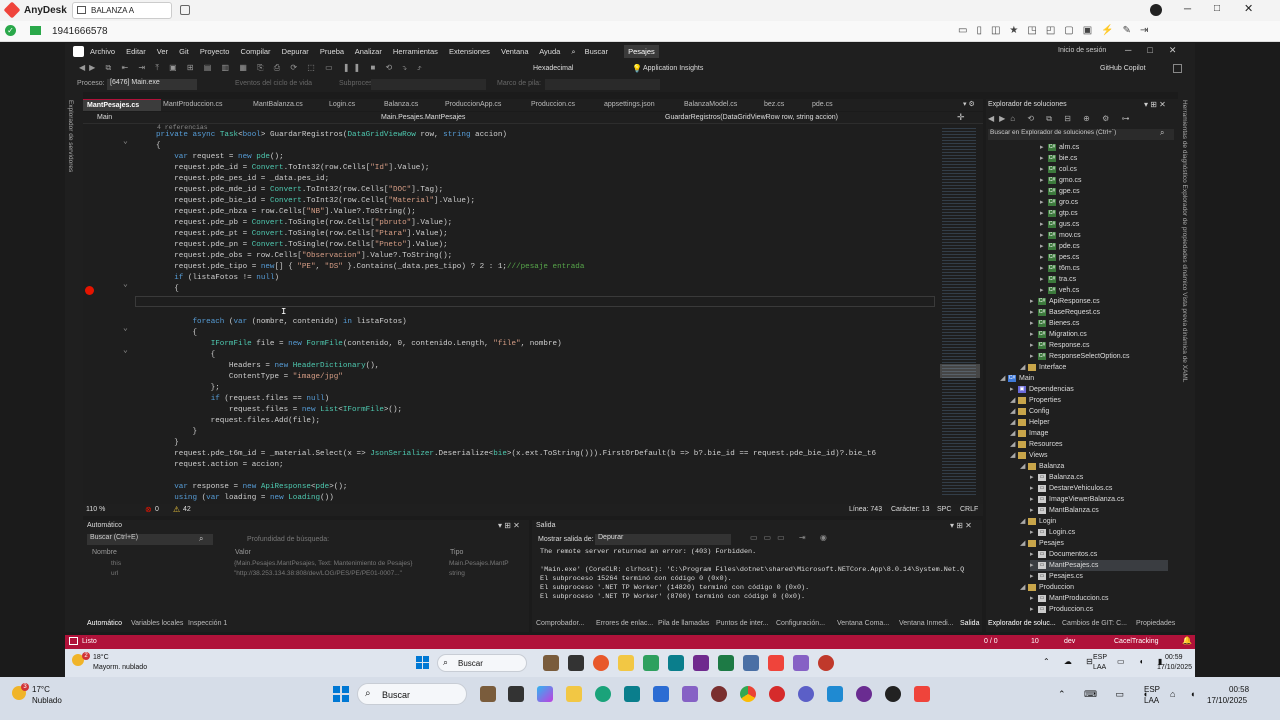 This screenshot has height=720, width=1280. I want to click on code-line: request.files.Add(file);, so click(238, 421).